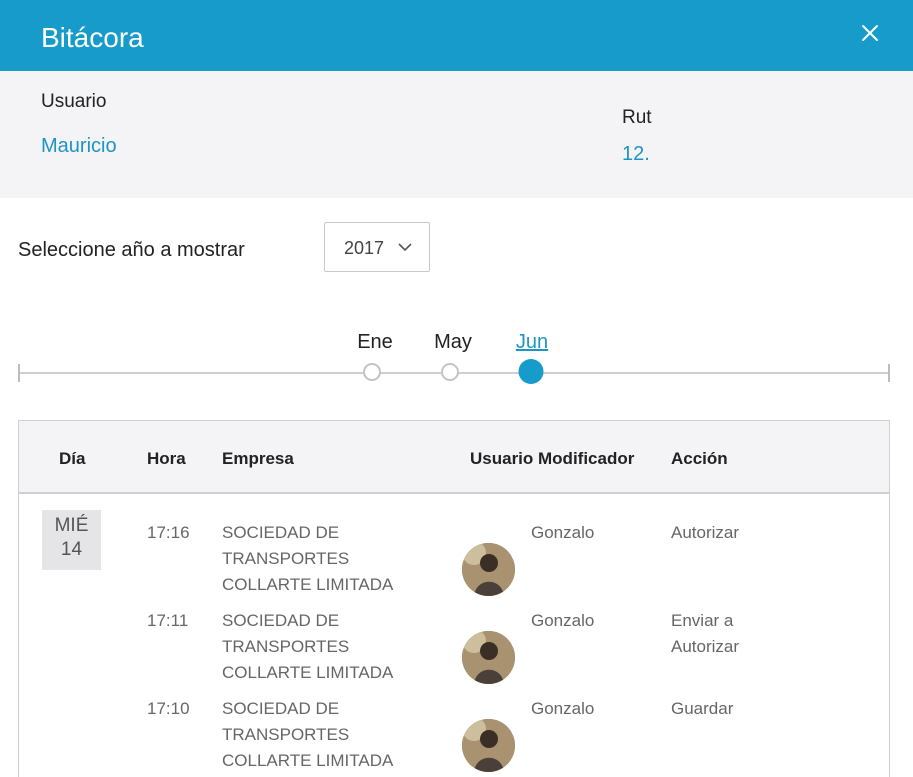 This screenshot has width=913, height=777. I want to click on row-hora: 17:16, so click(168, 532).